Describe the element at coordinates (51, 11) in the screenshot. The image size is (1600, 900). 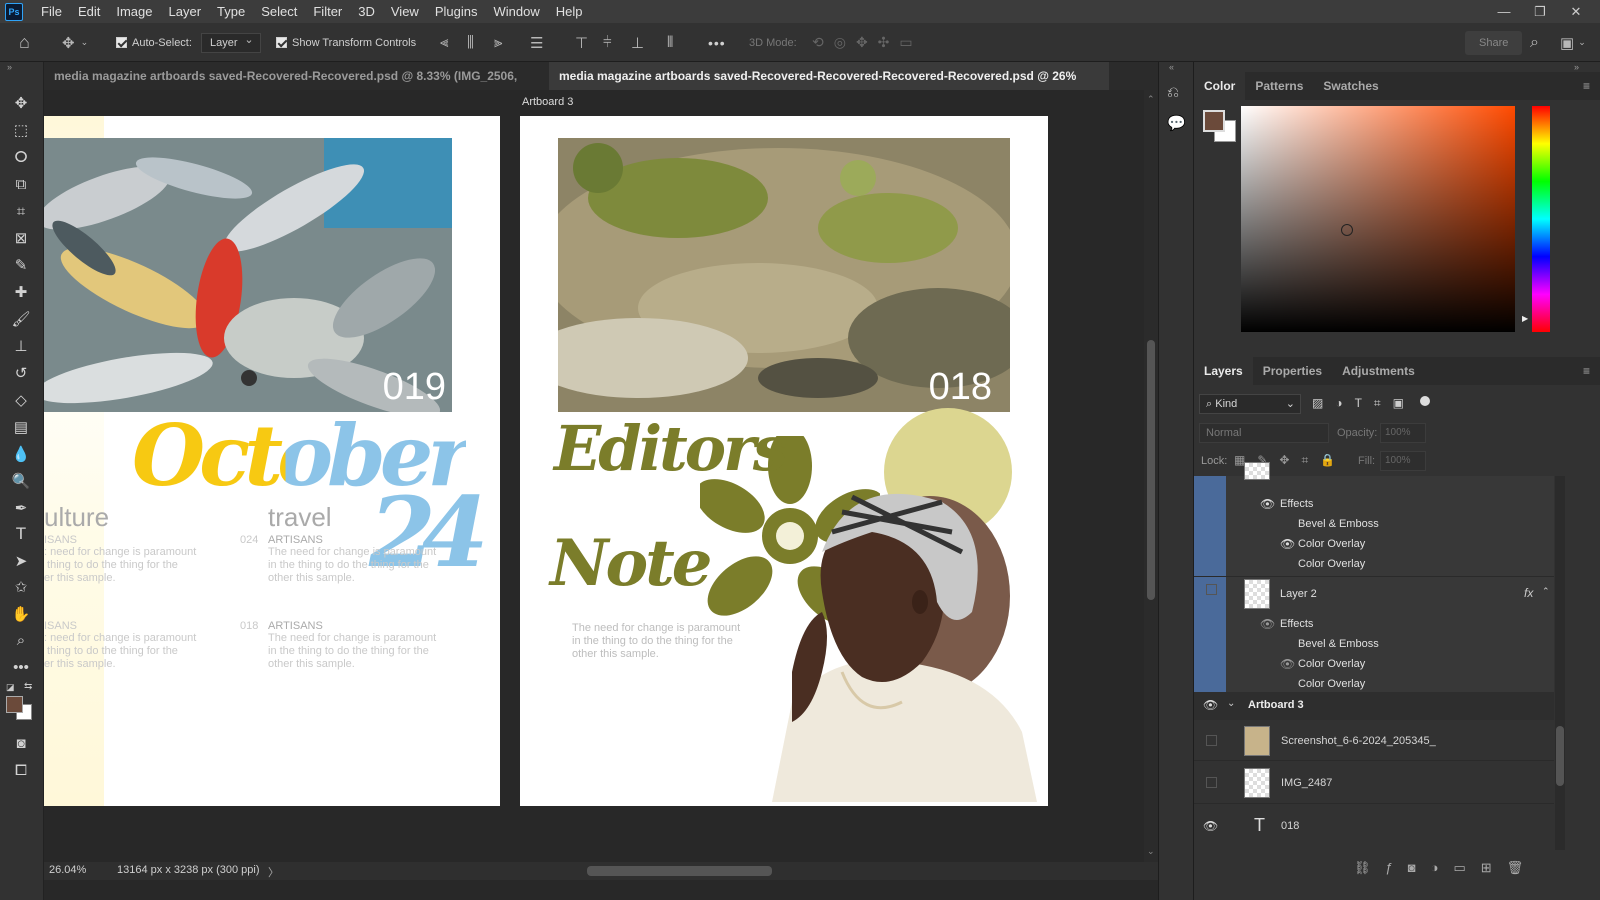
I see `menu-file: File` at that location.